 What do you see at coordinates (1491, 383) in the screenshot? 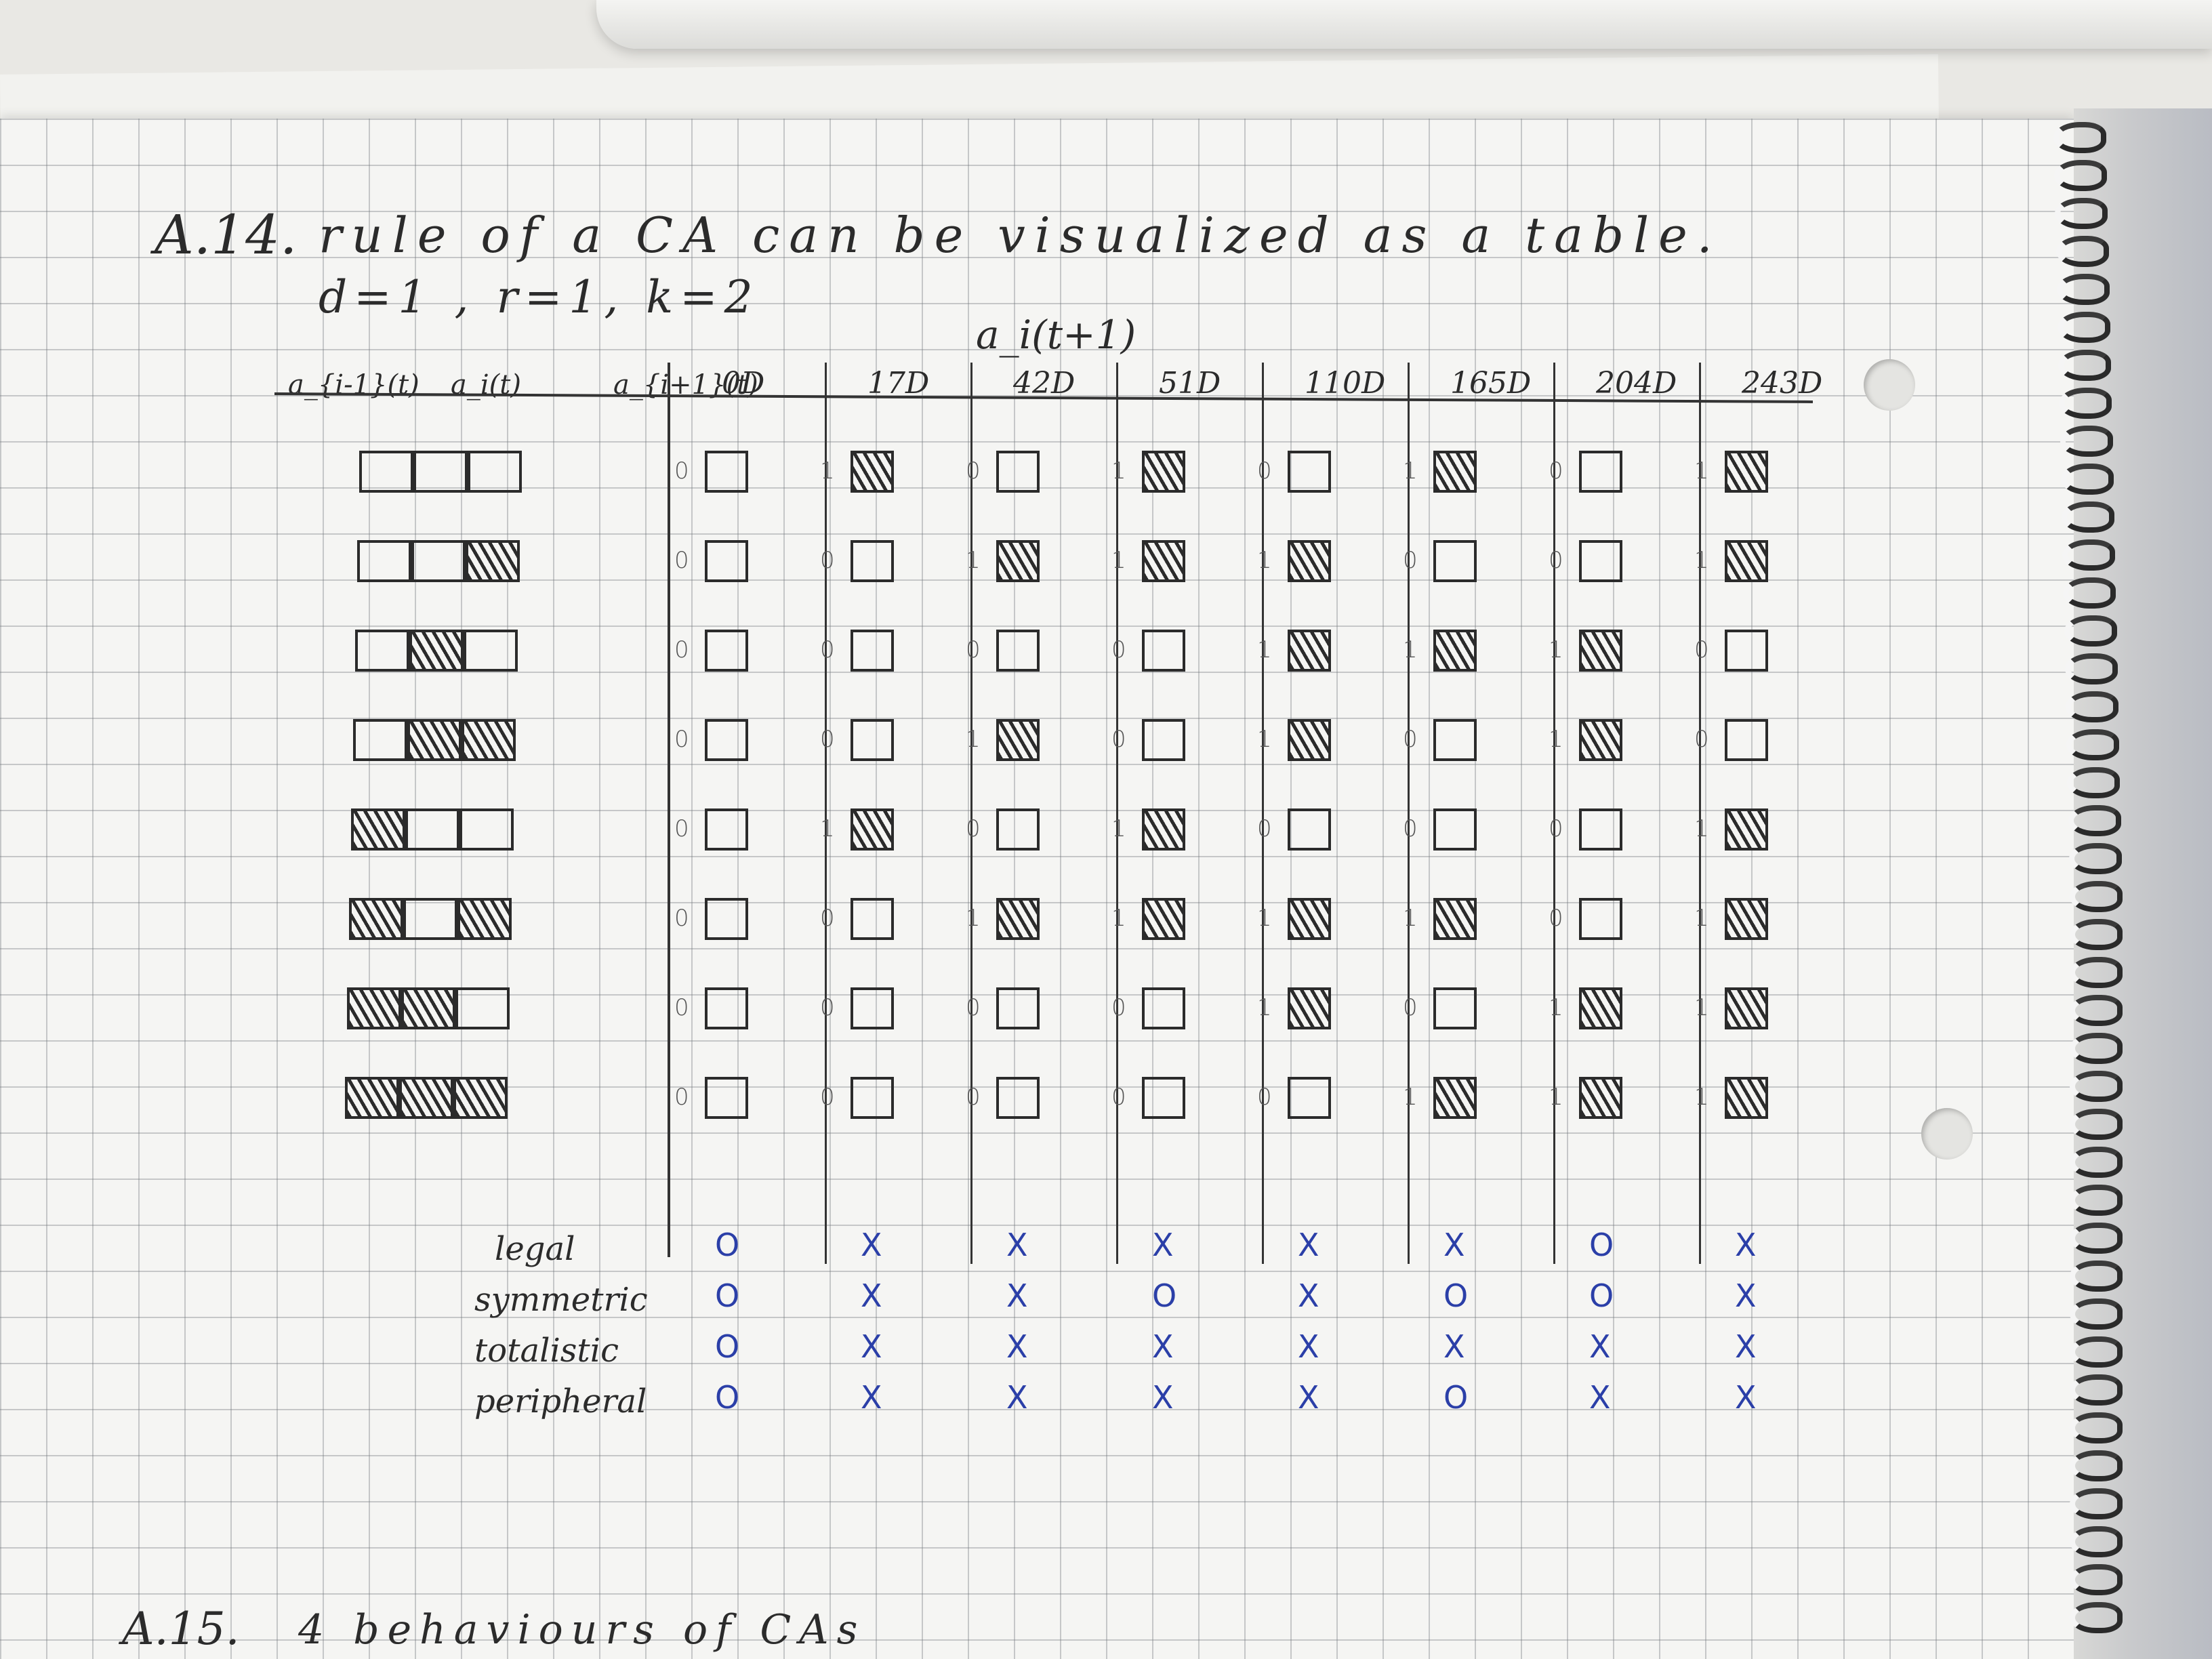
I see `rule-header: 165D` at bounding box center [1491, 383].